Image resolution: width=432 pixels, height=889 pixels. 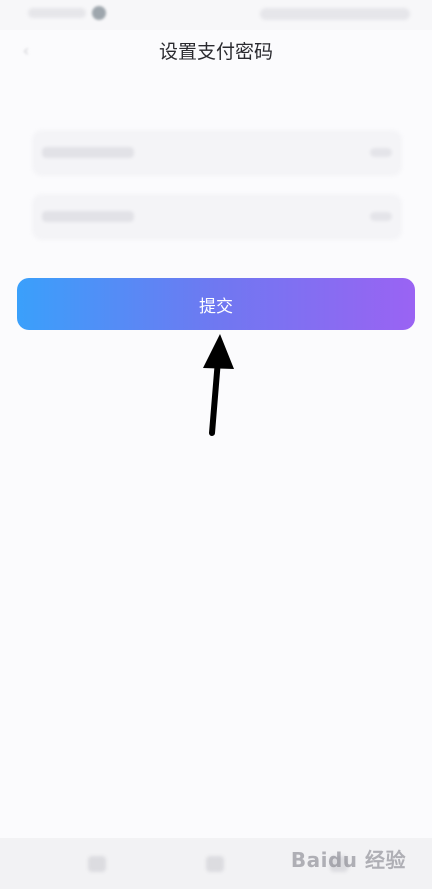 What do you see at coordinates (217, 217) in the screenshot?
I see `confirm-password-field` at bounding box center [217, 217].